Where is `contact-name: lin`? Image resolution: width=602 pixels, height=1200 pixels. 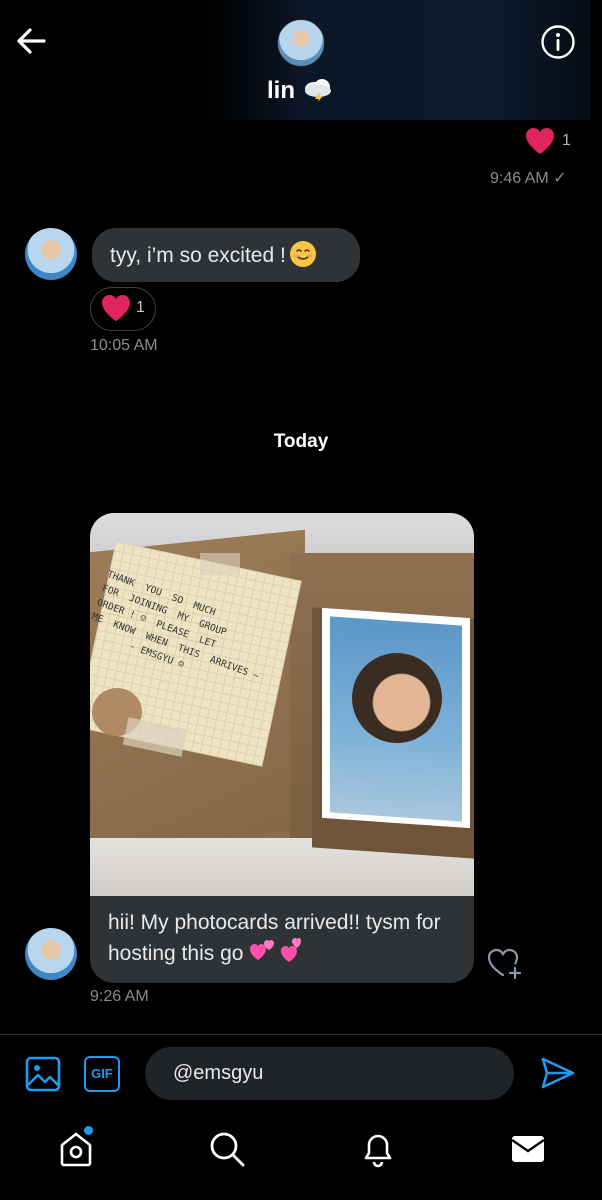 contact-name: lin is located at coordinates (301, 91).